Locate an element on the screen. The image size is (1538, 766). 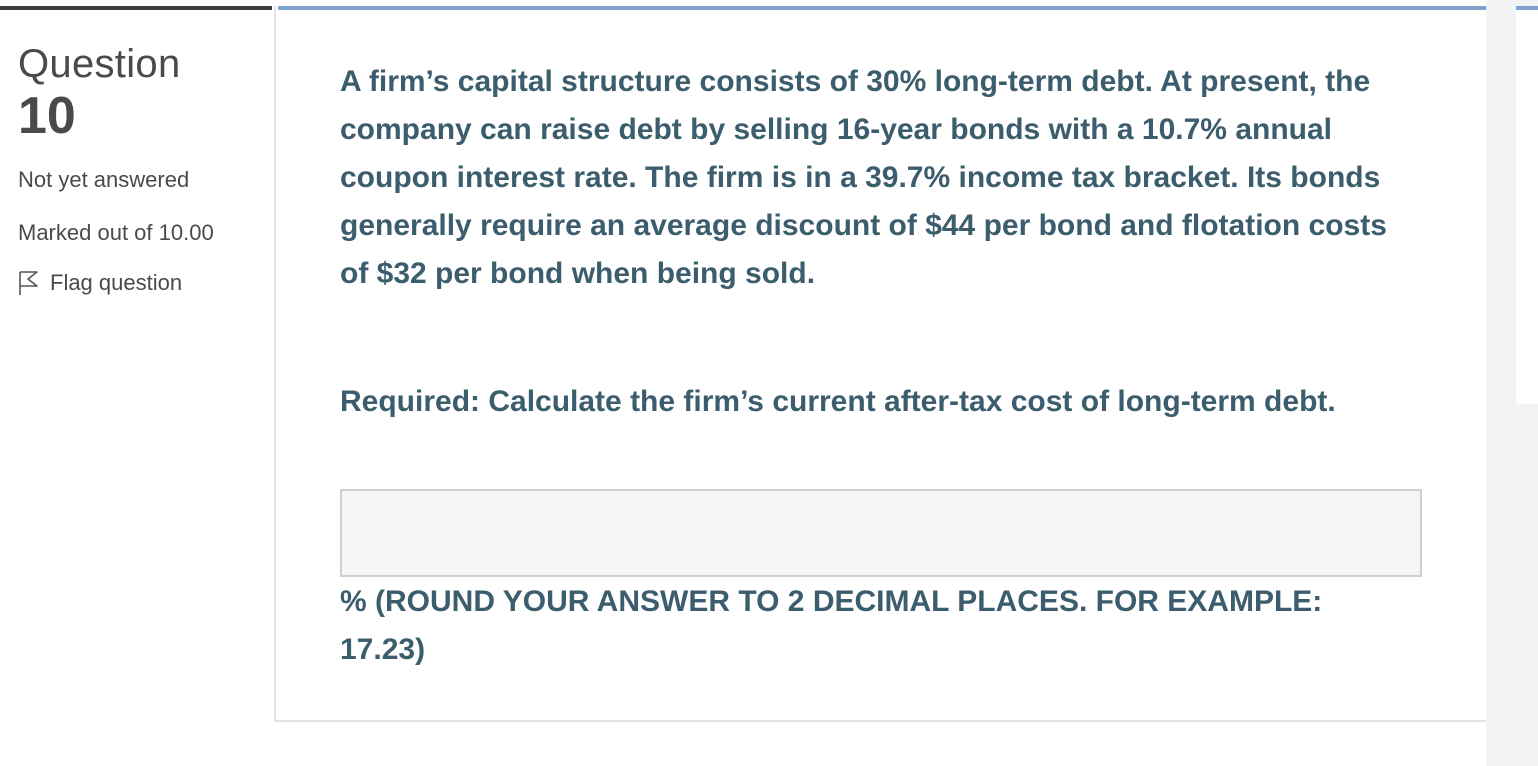
question-label: Question is located at coordinates (99, 64).